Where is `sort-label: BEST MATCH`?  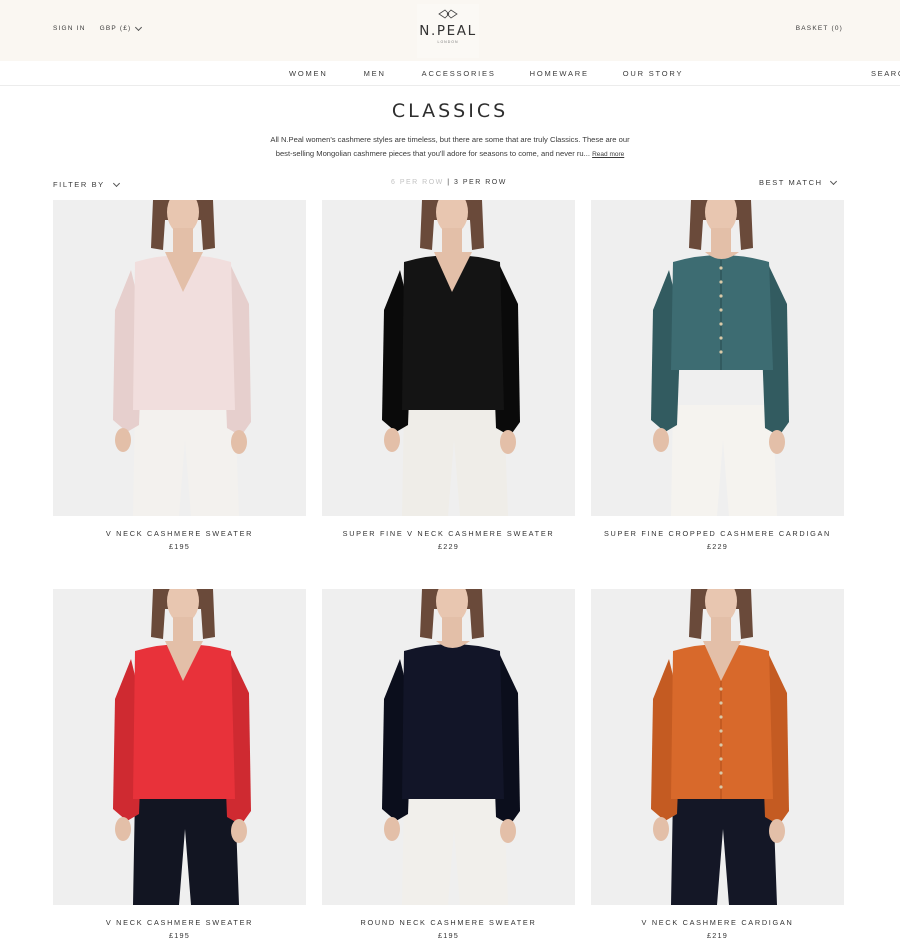
sort-label: BEST MATCH is located at coordinates (791, 182).